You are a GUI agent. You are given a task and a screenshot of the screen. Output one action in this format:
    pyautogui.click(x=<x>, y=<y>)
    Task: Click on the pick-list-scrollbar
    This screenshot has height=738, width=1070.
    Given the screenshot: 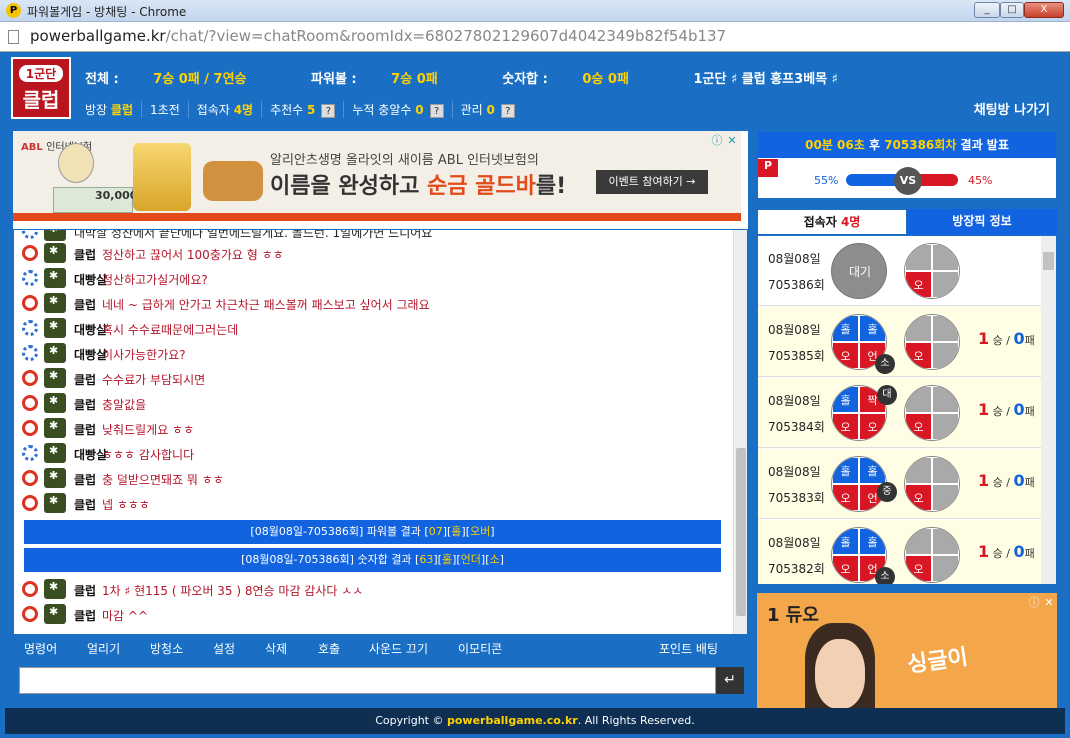 What is the action you would take?
    pyautogui.click(x=1048, y=410)
    